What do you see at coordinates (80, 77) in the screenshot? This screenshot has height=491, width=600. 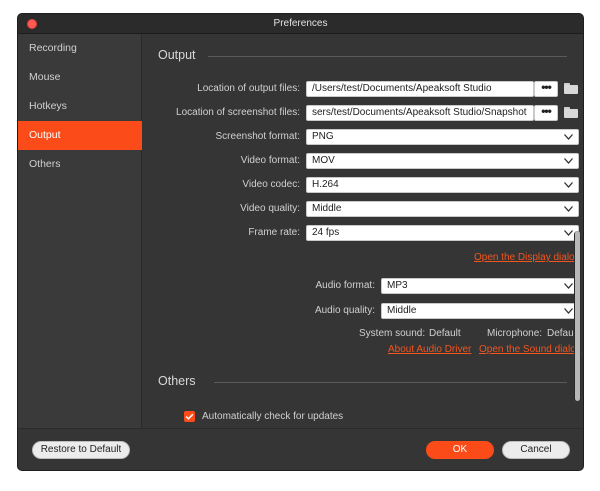 I see `sidebar-item-mouse: Mouse` at bounding box center [80, 77].